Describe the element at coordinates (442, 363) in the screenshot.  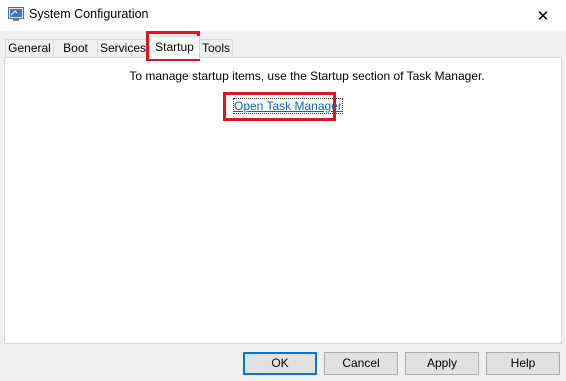
I see `apply-button: Apply` at that location.